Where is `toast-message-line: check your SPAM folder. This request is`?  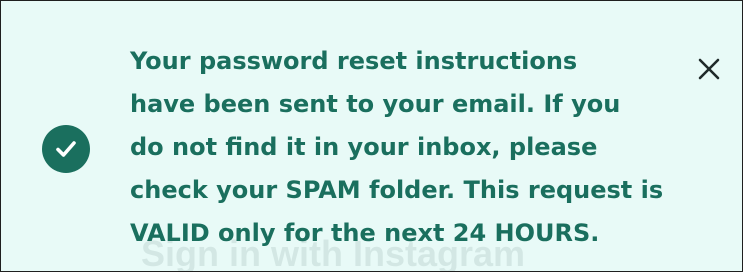
toast-message-line: check your SPAM folder. This request is is located at coordinates (397, 190).